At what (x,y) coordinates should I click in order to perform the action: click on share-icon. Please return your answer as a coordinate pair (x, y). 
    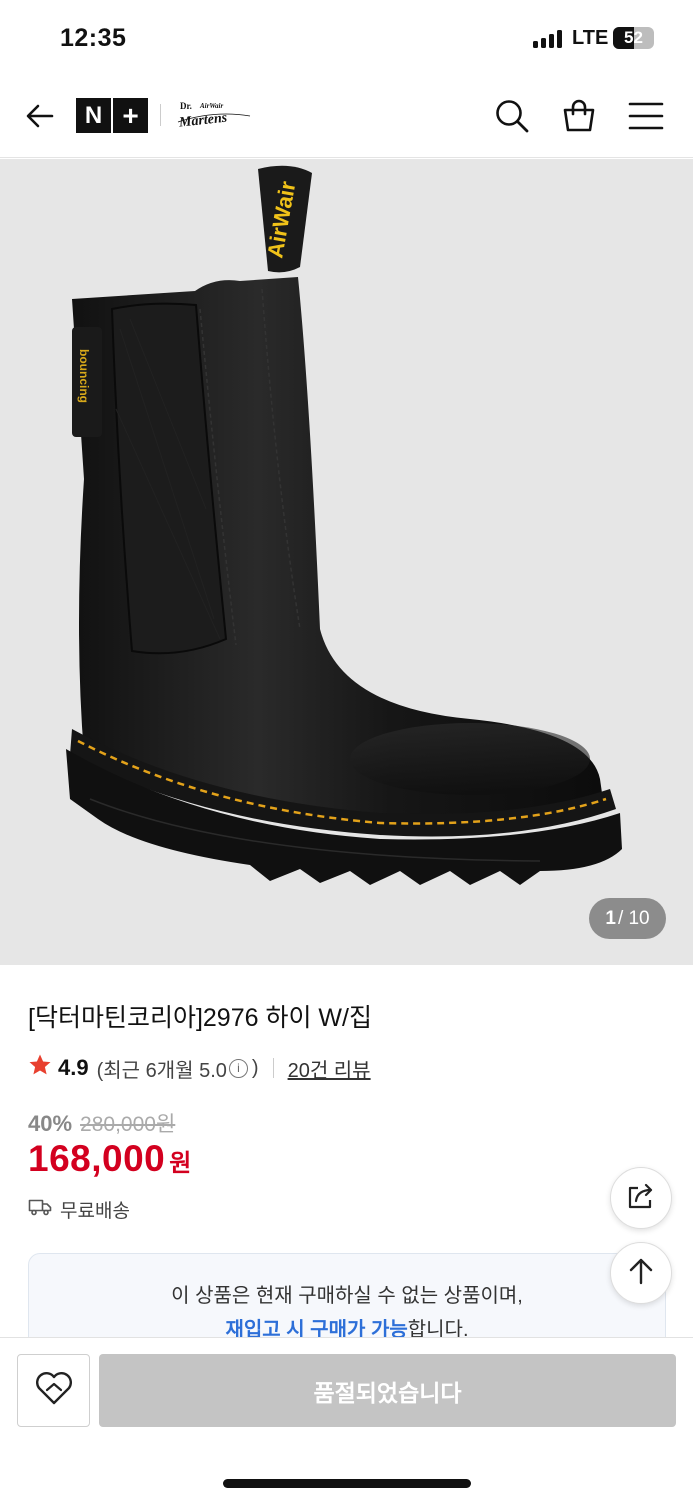
    Looking at the image, I should click on (641, 1198).